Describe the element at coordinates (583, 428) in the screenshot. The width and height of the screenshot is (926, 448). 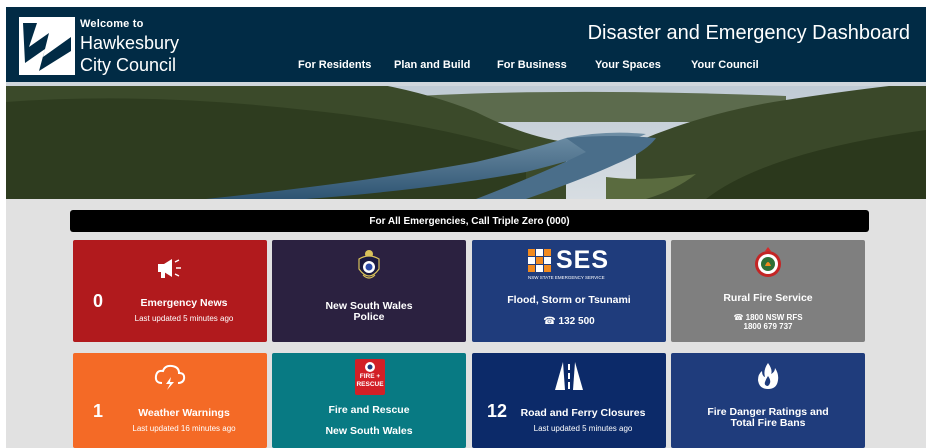
I see `road-closures-updated: Last updated 5 minutes ago` at that location.